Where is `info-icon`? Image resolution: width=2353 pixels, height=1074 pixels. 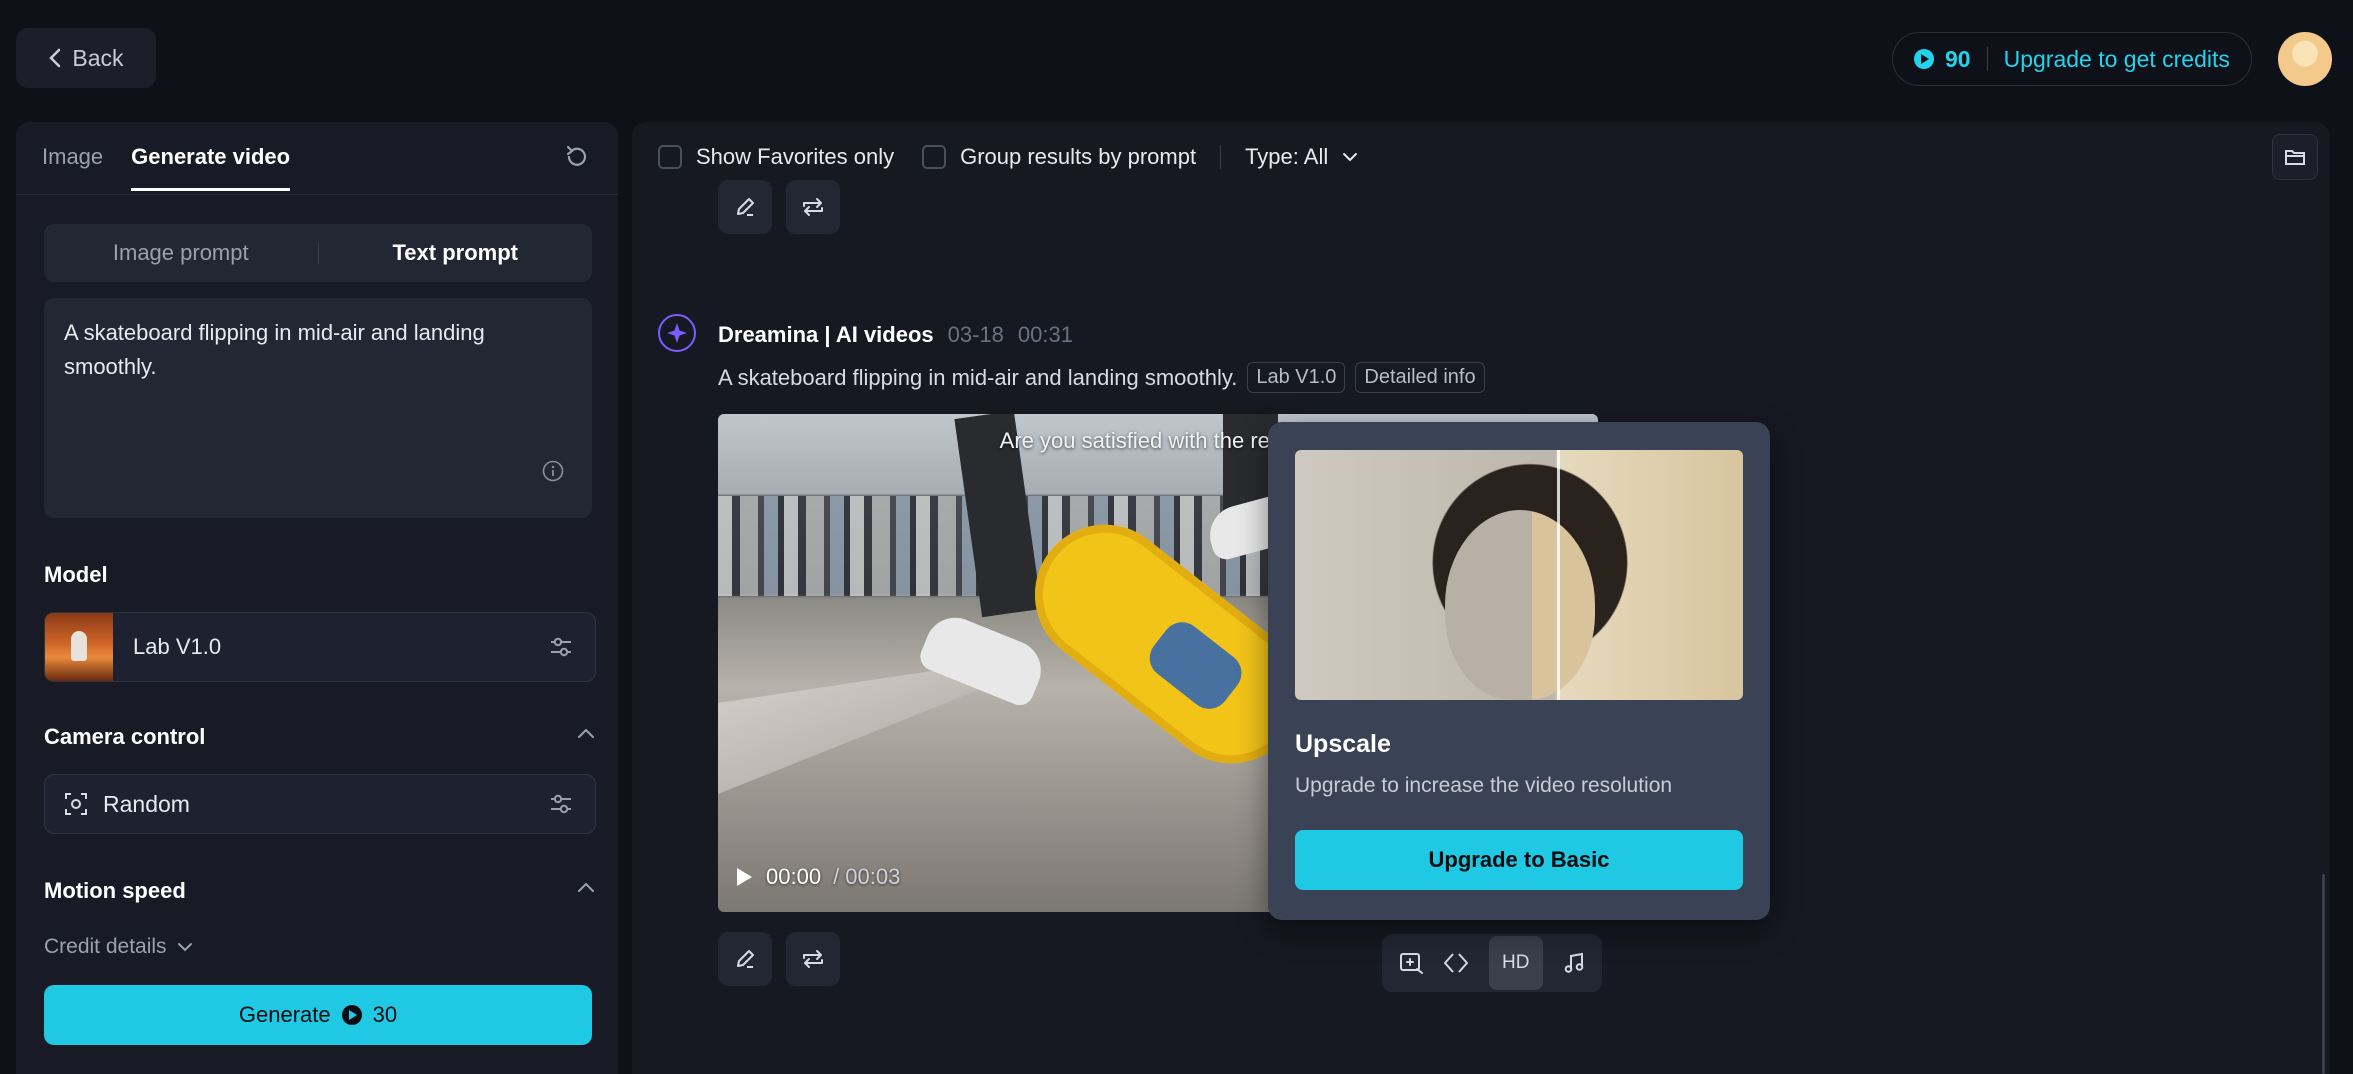
info-icon is located at coordinates (553, 471).